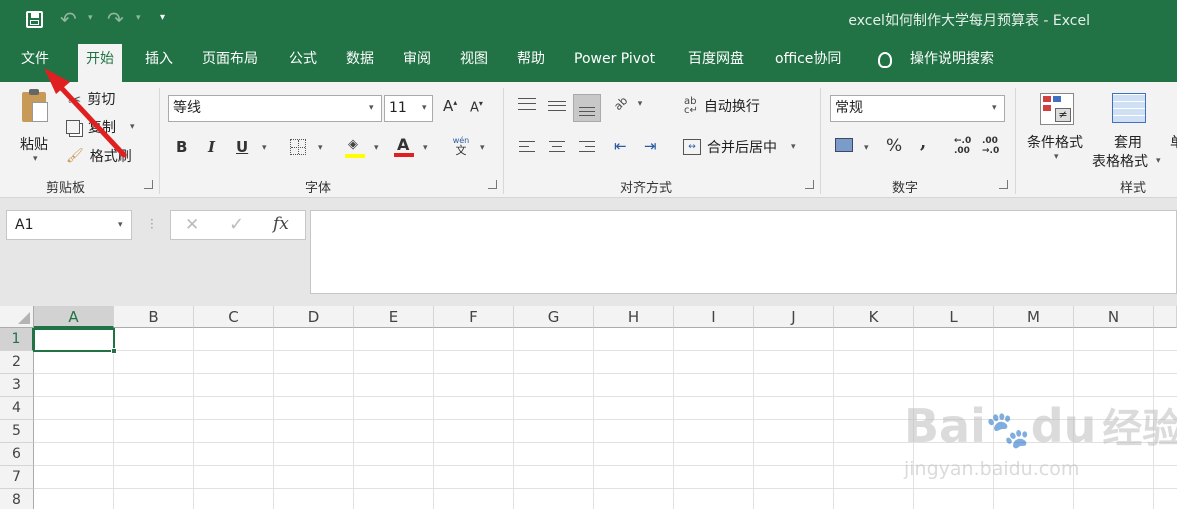 The width and height of the screenshot is (1177, 509). Describe the element at coordinates (424, 108) in the screenshot. I see `font-size-dropdown-icon: ▾` at that location.